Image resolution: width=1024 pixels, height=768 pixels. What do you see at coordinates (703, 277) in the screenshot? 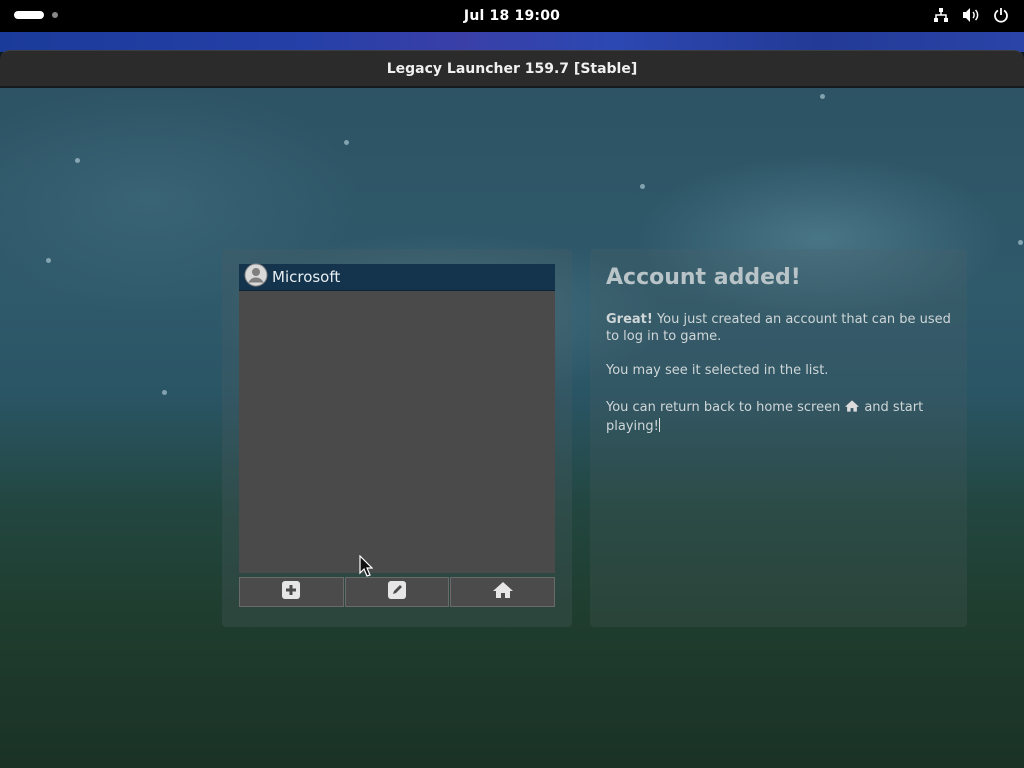
I see `info-title: Account added!` at bounding box center [703, 277].